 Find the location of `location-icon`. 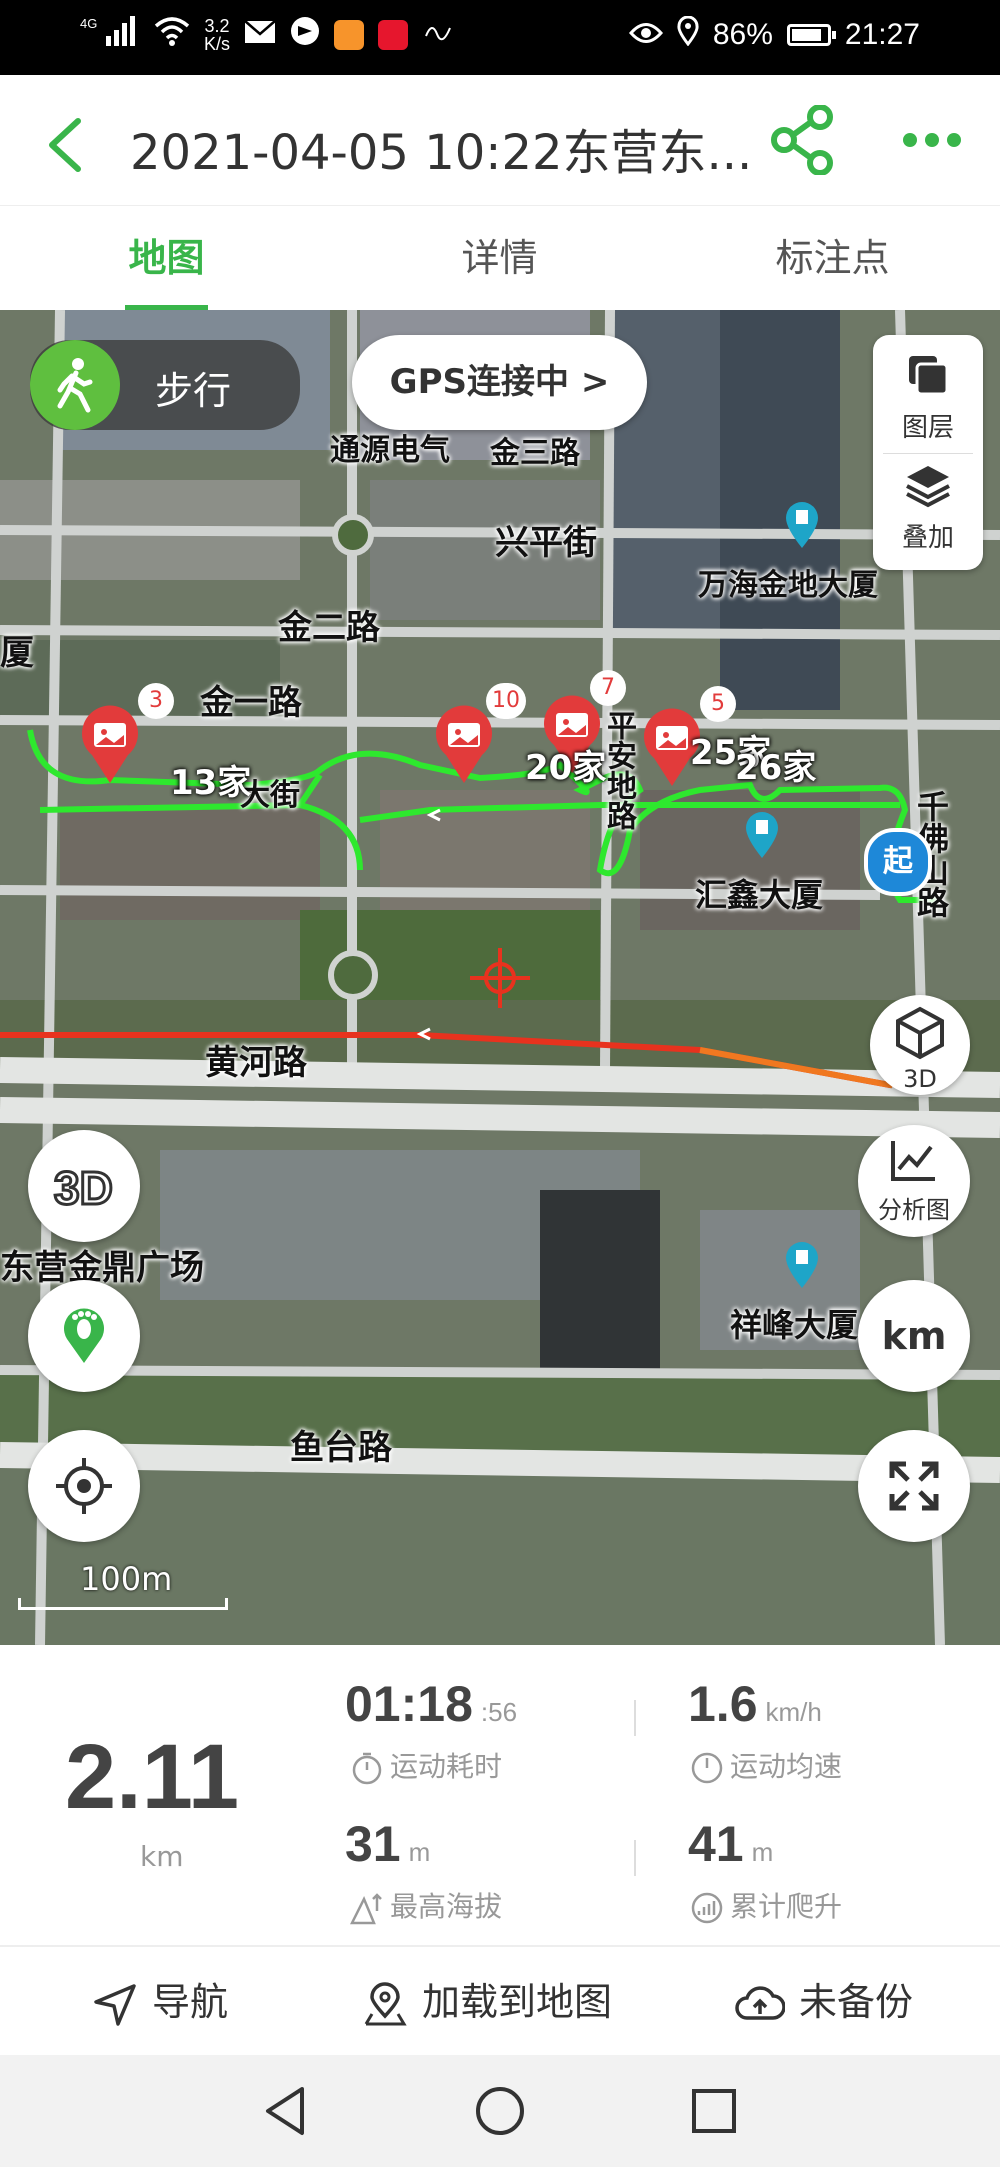

location-icon is located at coordinates (688, 34).